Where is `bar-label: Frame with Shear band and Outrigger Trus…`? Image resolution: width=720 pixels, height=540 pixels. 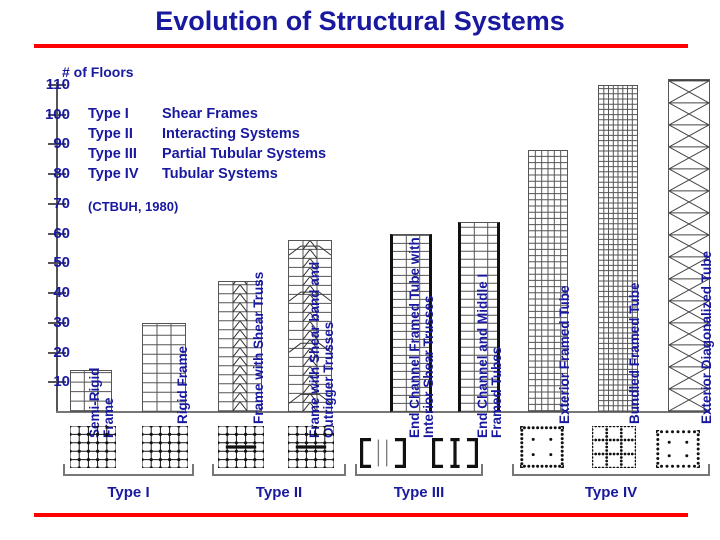 bar-label: Frame with Shear band and Outrigger Trus… is located at coordinates (321, 349).